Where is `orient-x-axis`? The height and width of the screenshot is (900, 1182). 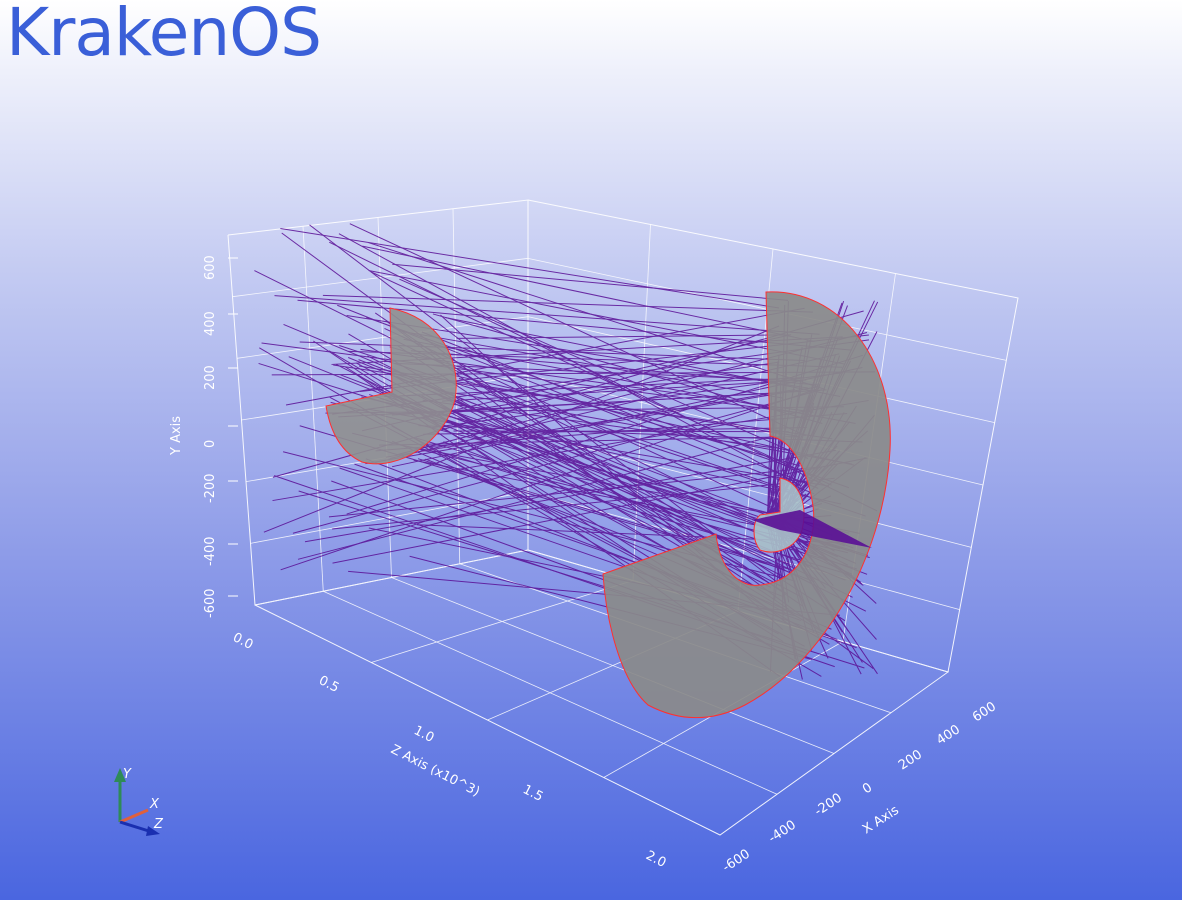
orient-x-axis is located at coordinates (134, 816).